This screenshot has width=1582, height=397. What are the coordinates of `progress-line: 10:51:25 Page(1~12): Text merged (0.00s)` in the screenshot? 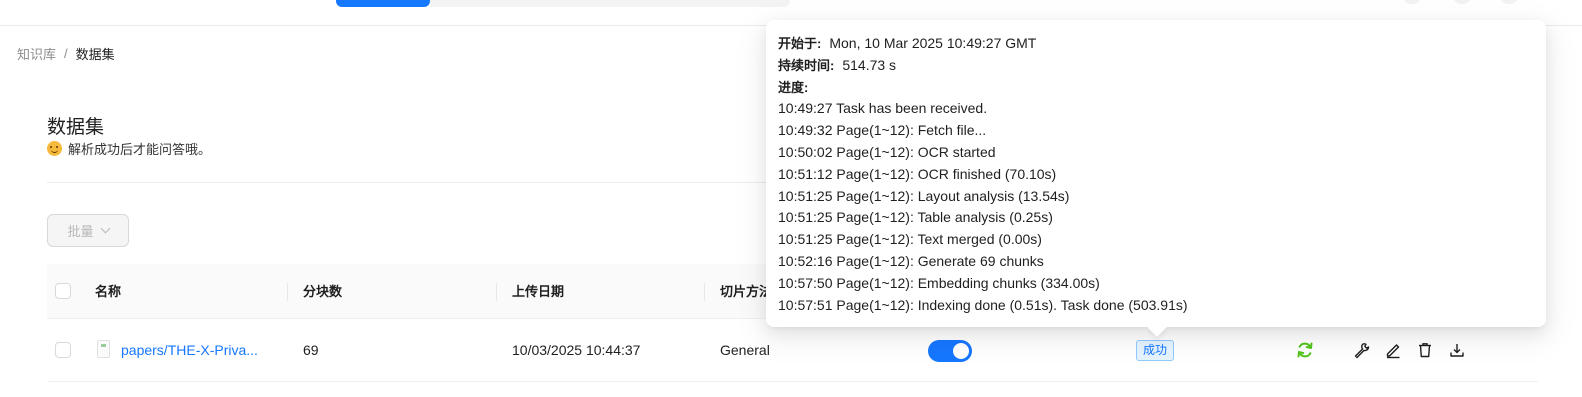 It's located at (910, 239).